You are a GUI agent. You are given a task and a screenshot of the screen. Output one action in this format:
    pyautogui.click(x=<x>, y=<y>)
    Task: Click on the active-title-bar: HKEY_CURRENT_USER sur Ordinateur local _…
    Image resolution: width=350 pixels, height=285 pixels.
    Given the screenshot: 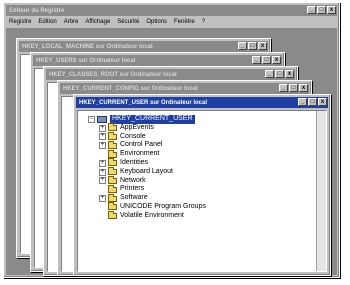 What is the action you would take?
    pyautogui.click(x=202, y=102)
    